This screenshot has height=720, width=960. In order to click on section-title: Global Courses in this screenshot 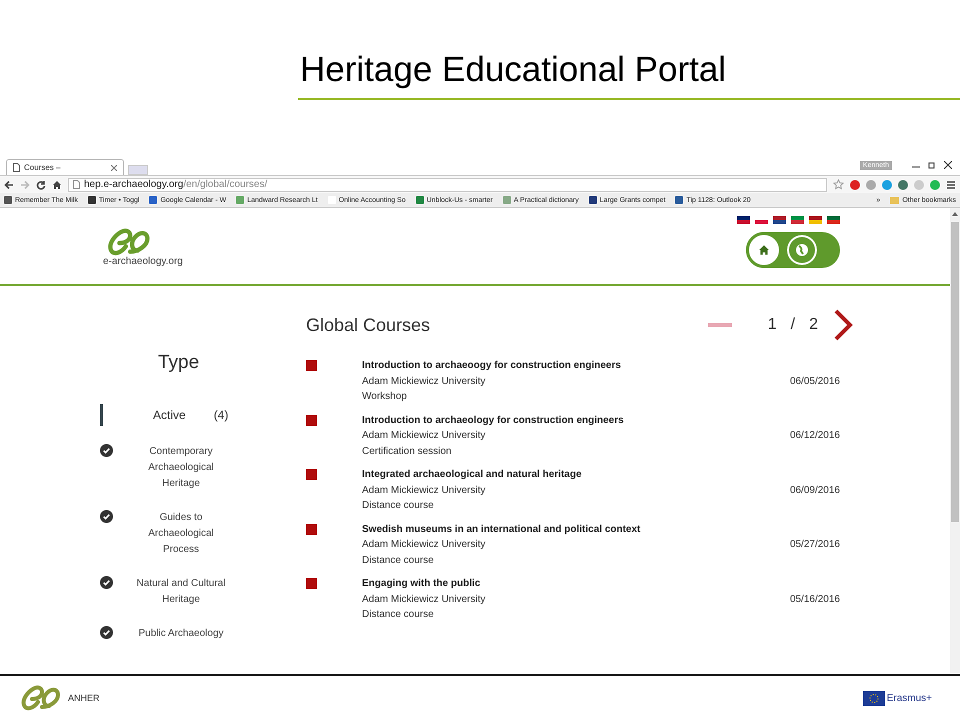, I will do `click(368, 325)`.